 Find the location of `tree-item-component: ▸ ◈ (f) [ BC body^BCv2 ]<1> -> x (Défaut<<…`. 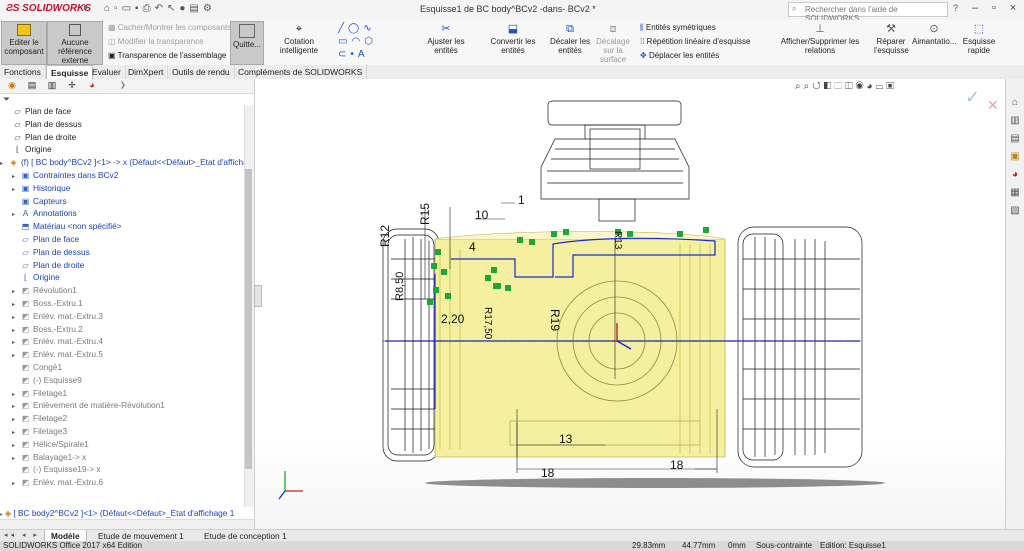

tree-item-component: ▸ ◈ (f) [ BC body^BCv2 ]<1> -> x (Défaut<<… is located at coordinates (122, 162).